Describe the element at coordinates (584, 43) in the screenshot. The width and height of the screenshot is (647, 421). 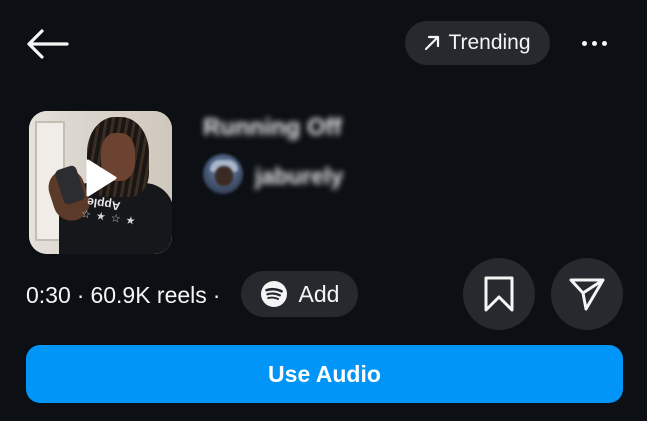
I see `more-horizontal-icon` at that location.